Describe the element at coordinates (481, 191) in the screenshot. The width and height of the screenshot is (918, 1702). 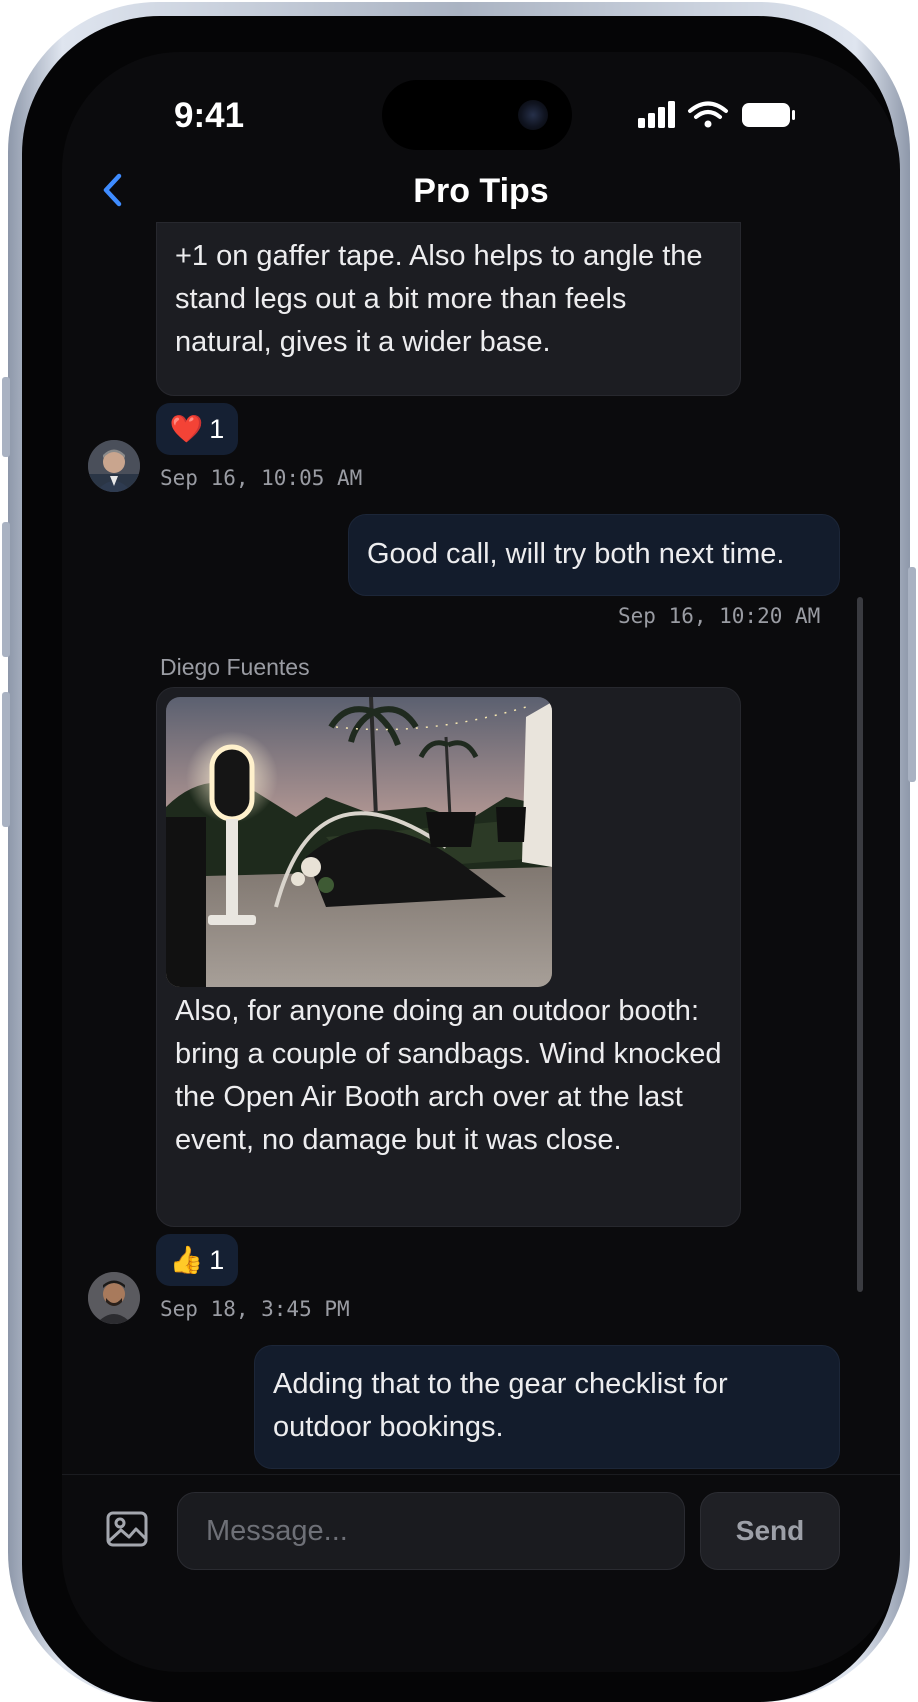
I see `page-title: Pro Tips` at that location.